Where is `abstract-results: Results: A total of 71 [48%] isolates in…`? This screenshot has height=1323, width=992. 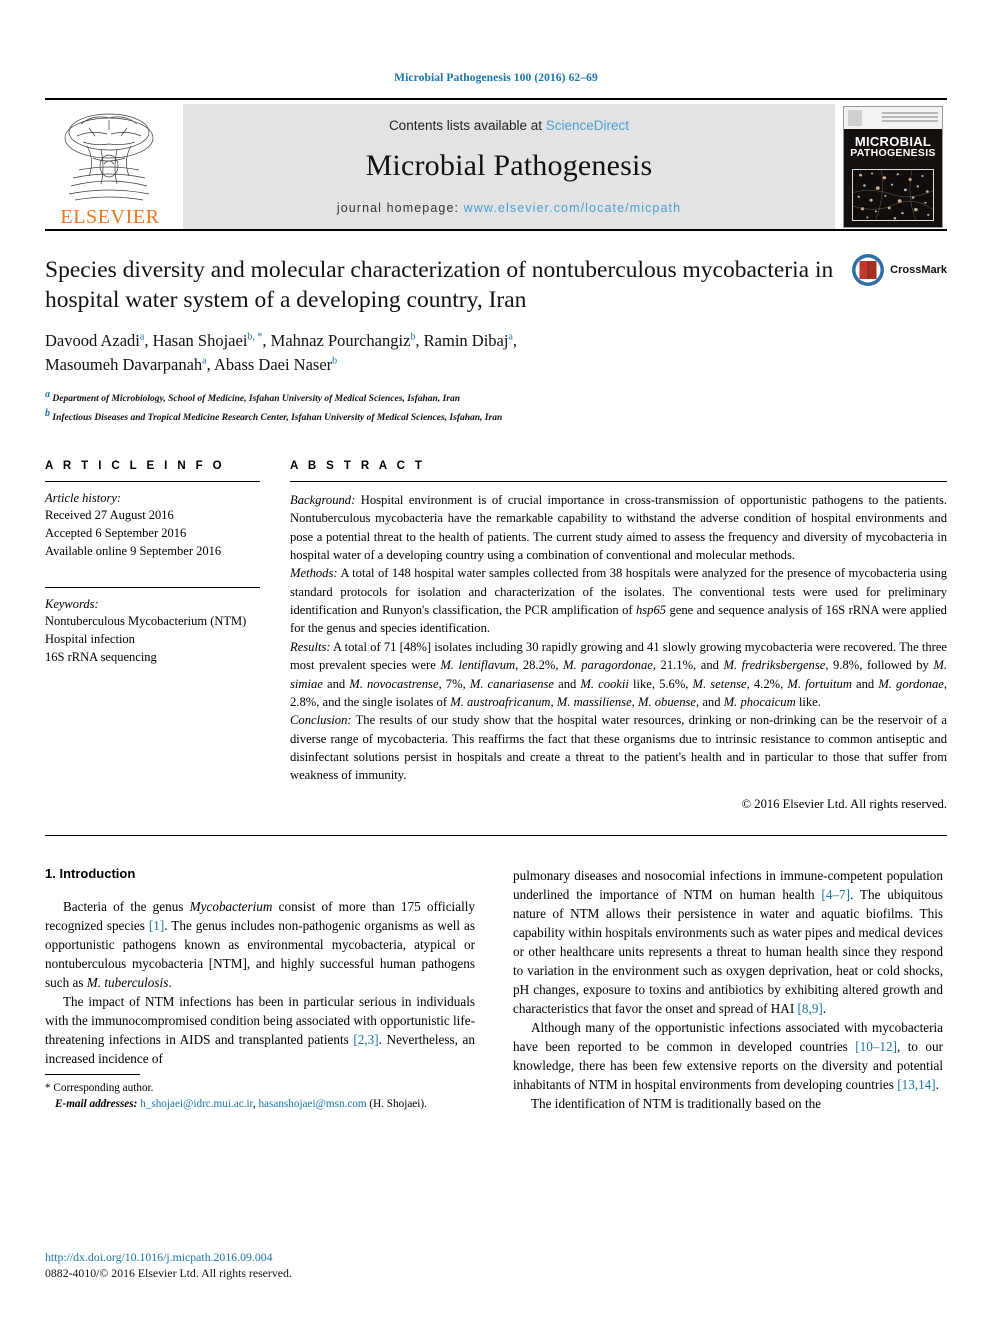 abstract-results: Results: A total of 71 [48%] isolates in… is located at coordinates (618, 675).